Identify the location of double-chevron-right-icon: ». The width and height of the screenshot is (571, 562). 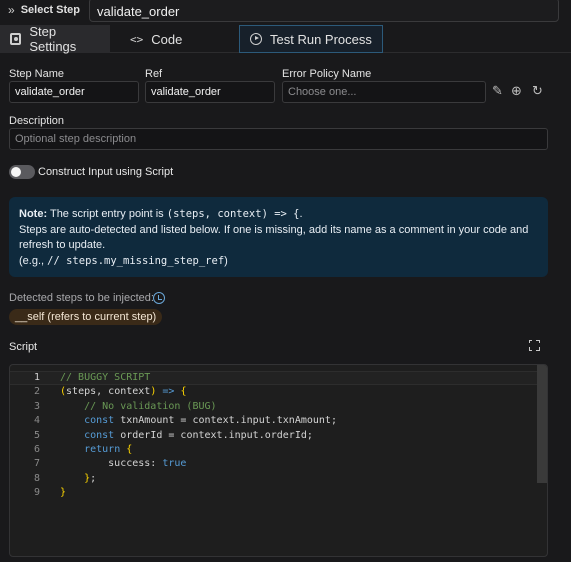
(11, 10).